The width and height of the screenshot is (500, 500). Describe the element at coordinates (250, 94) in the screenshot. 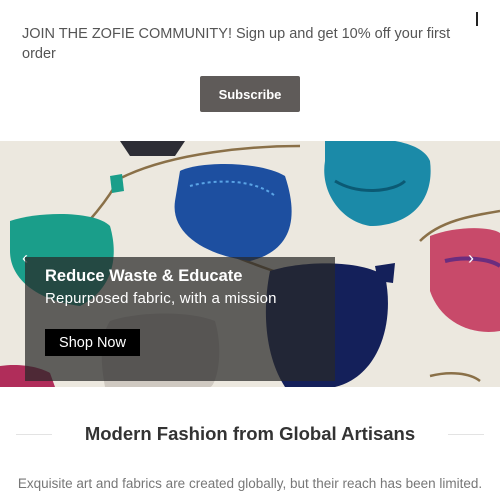

I see `subscribe-button: Subscribe` at that location.